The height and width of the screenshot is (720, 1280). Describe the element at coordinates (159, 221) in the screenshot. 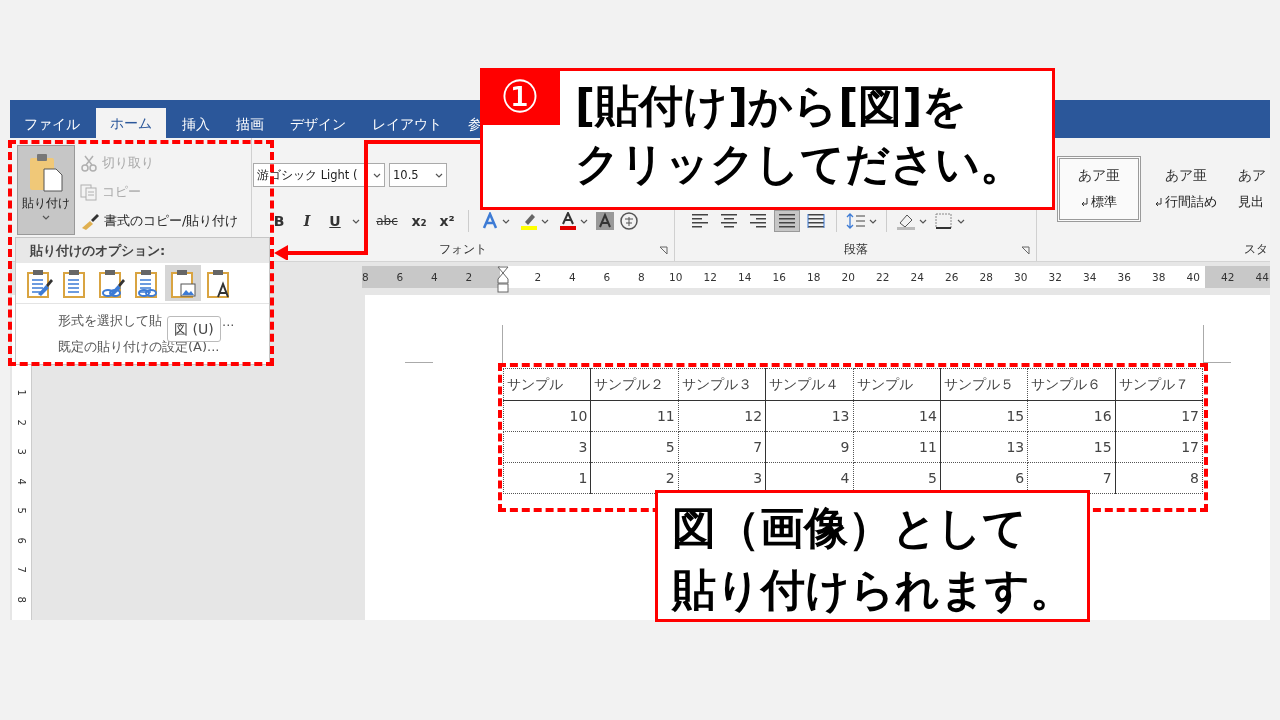

I see `ribbon-command: 書式のコピー/貼り付け` at that location.